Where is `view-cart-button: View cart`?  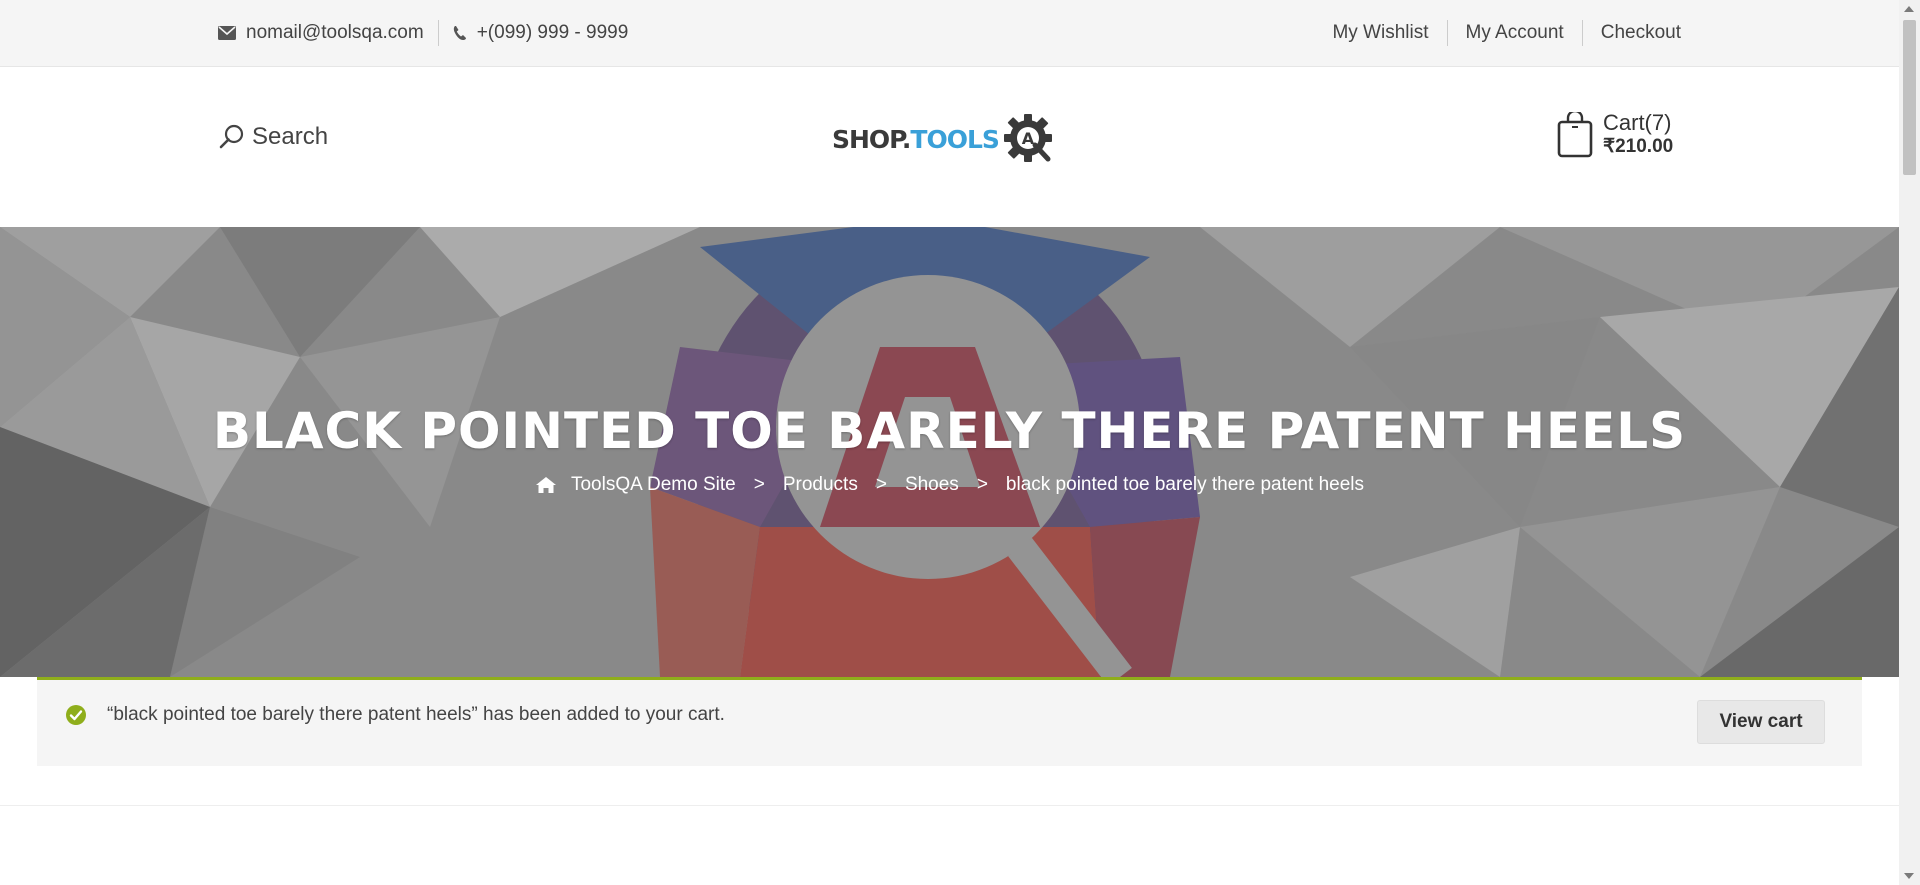 view-cart-button: View cart is located at coordinates (1761, 722).